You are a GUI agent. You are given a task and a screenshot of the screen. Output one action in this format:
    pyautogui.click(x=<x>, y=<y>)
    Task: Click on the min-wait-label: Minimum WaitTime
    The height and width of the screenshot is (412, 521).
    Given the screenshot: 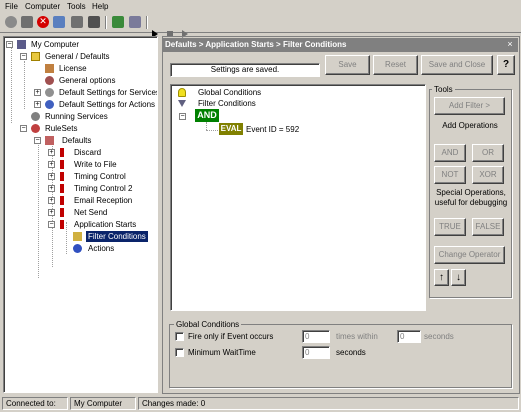 What is the action you would take?
    pyautogui.click(x=222, y=352)
    